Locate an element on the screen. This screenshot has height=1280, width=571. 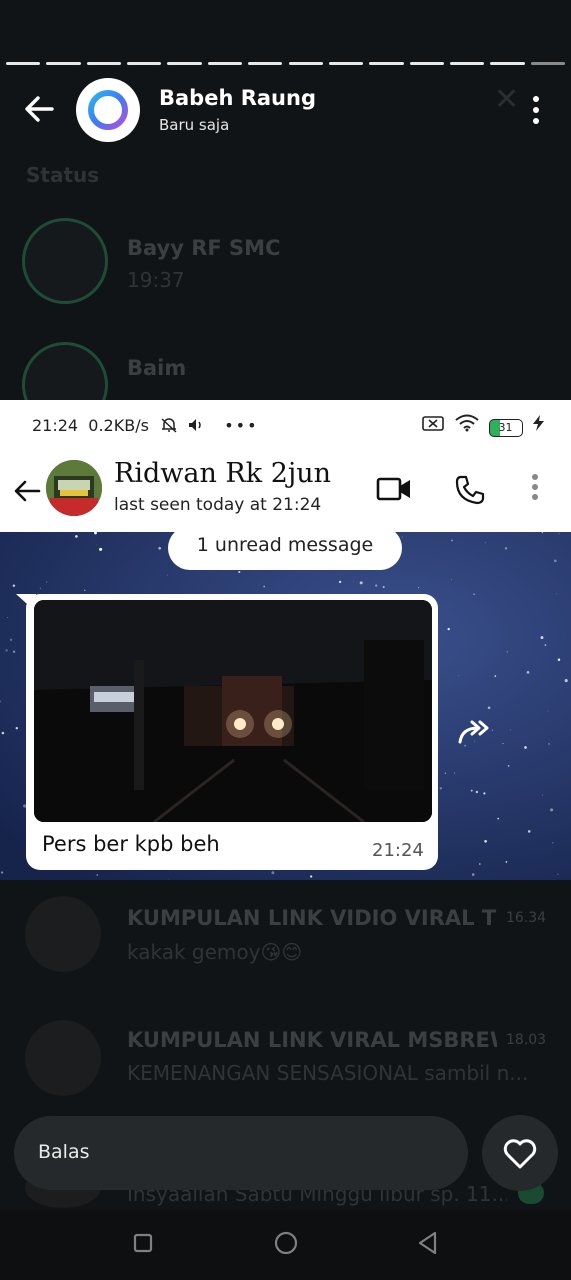
recents-icon is located at coordinates (143, 1243).